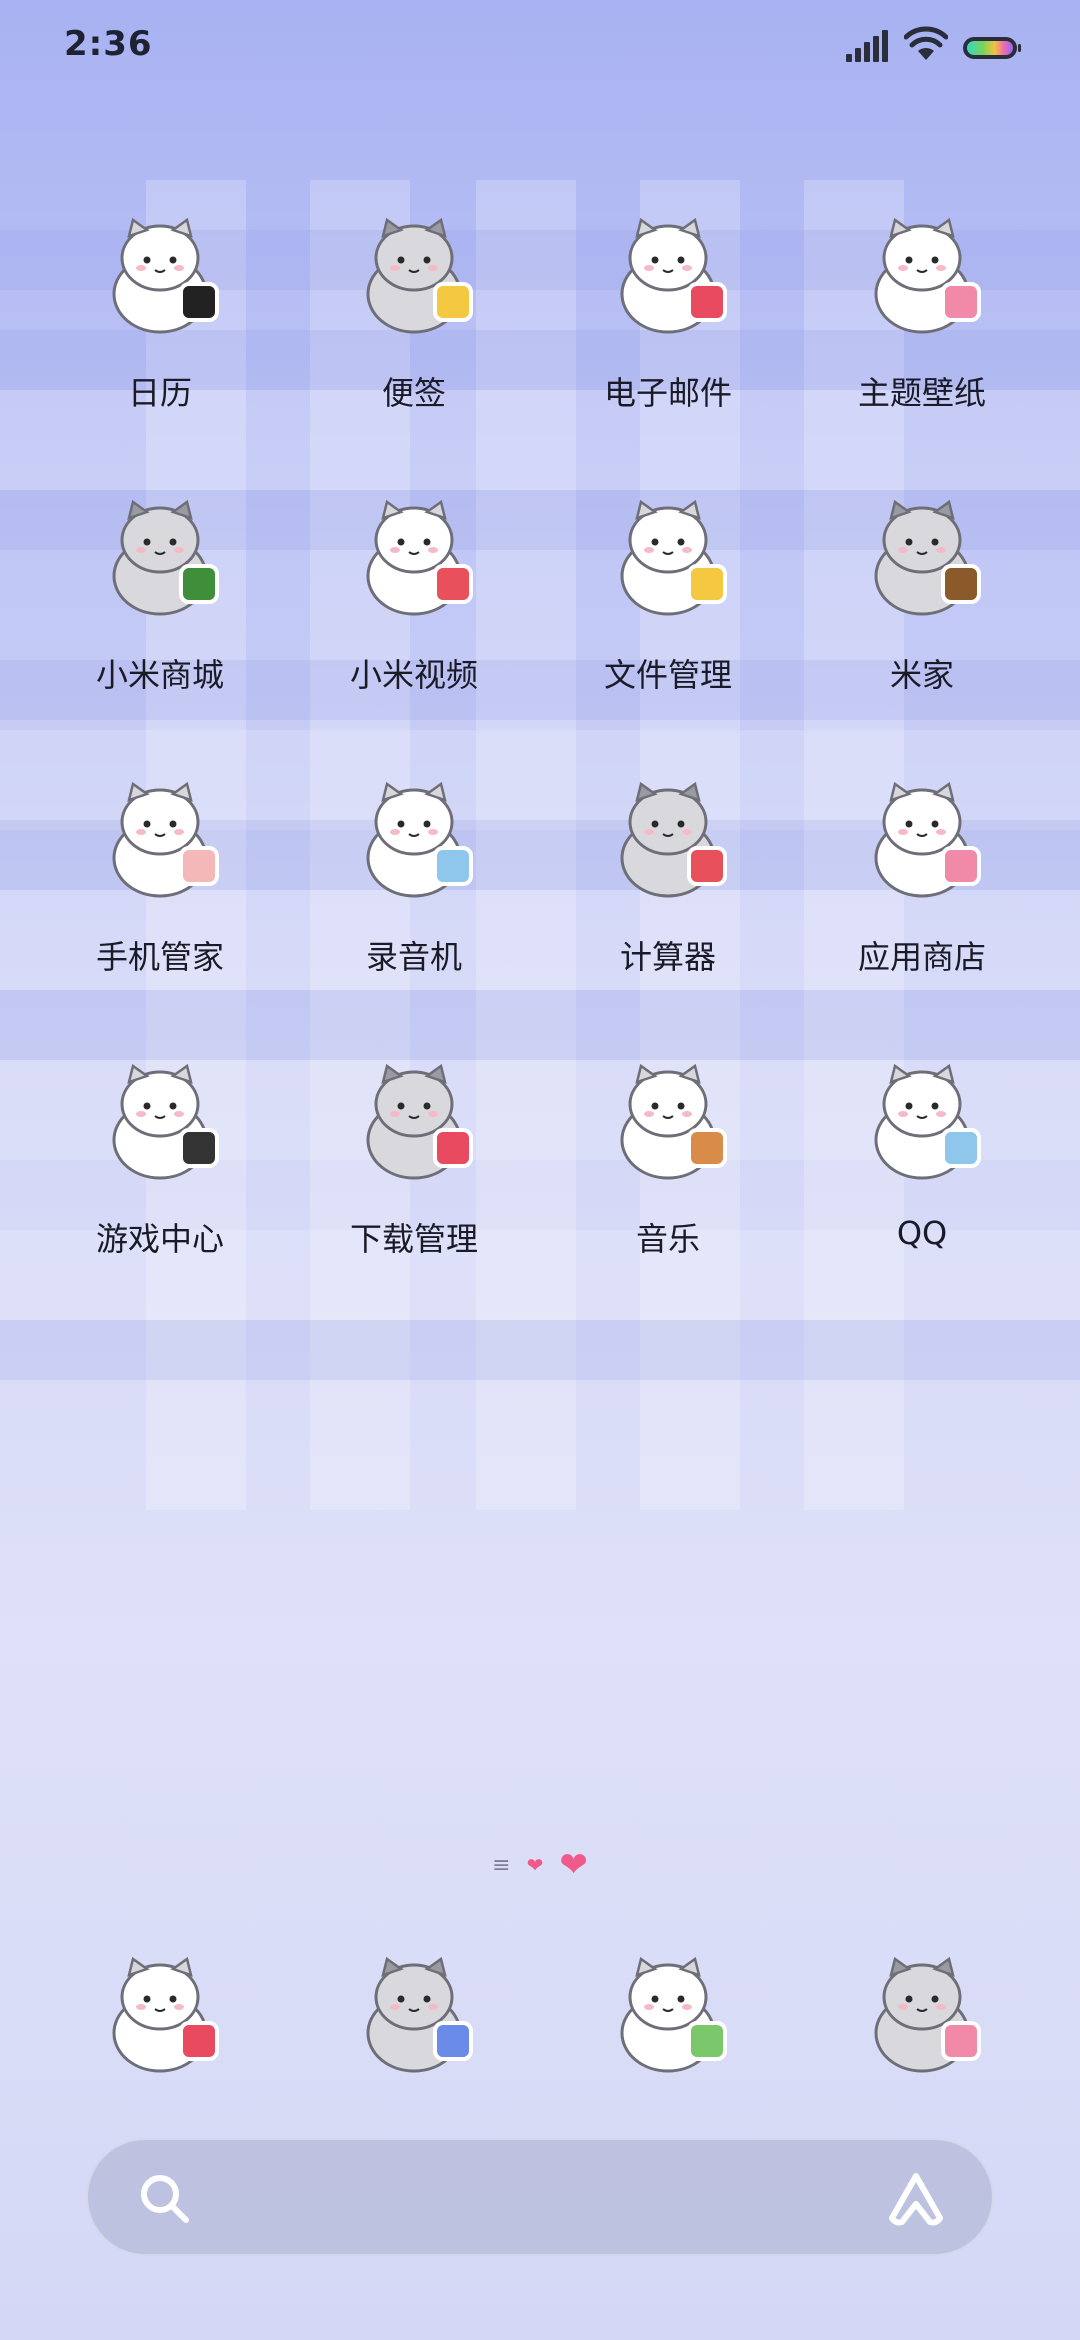 This screenshot has width=1080, height=2340. Describe the element at coordinates (413, 393) in the screenshot. I see `app-label: 便签` at that location.